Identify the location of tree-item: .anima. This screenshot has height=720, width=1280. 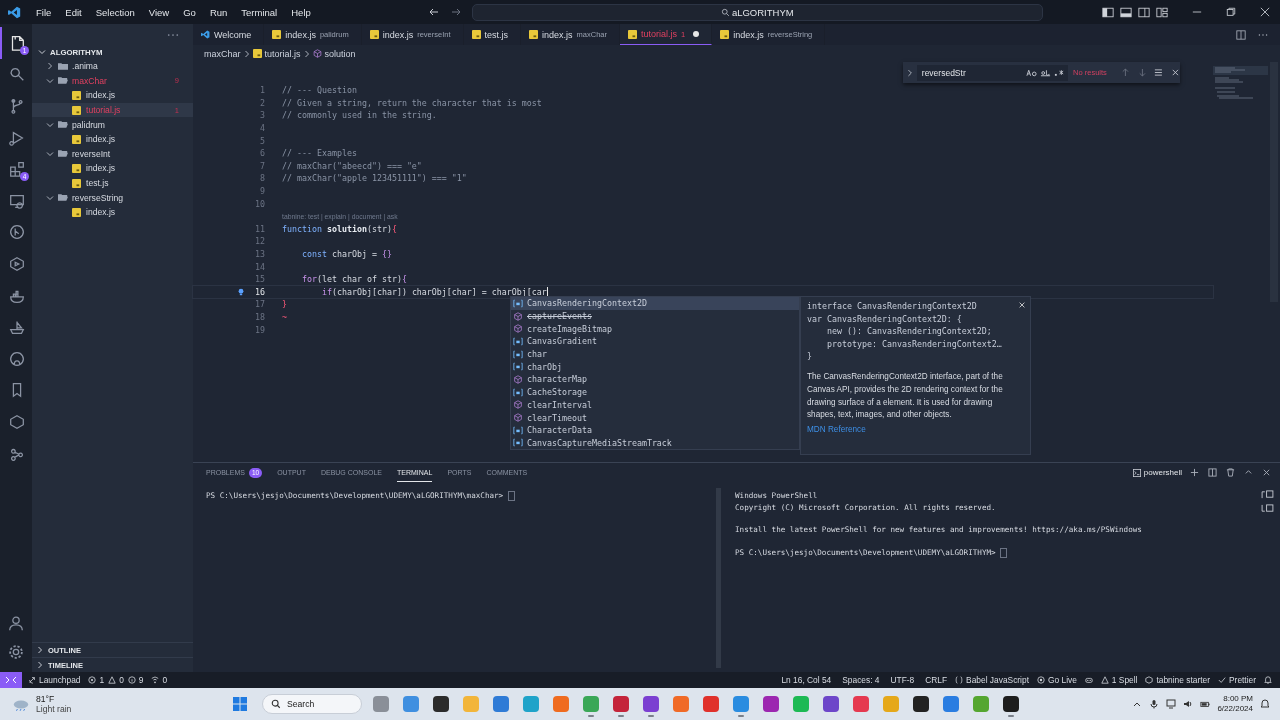
(85, 66).